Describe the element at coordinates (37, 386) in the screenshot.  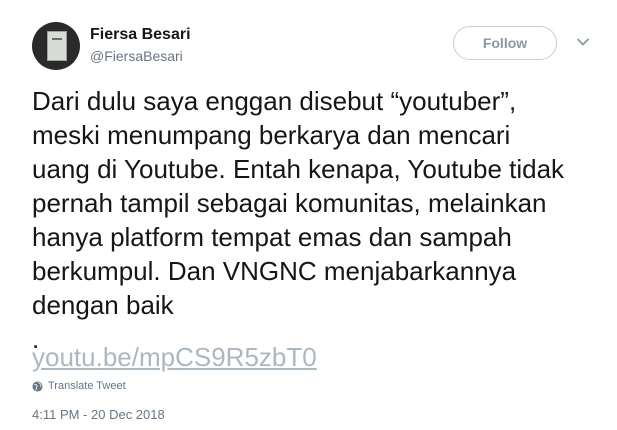
I see `globe-icon` at that location.